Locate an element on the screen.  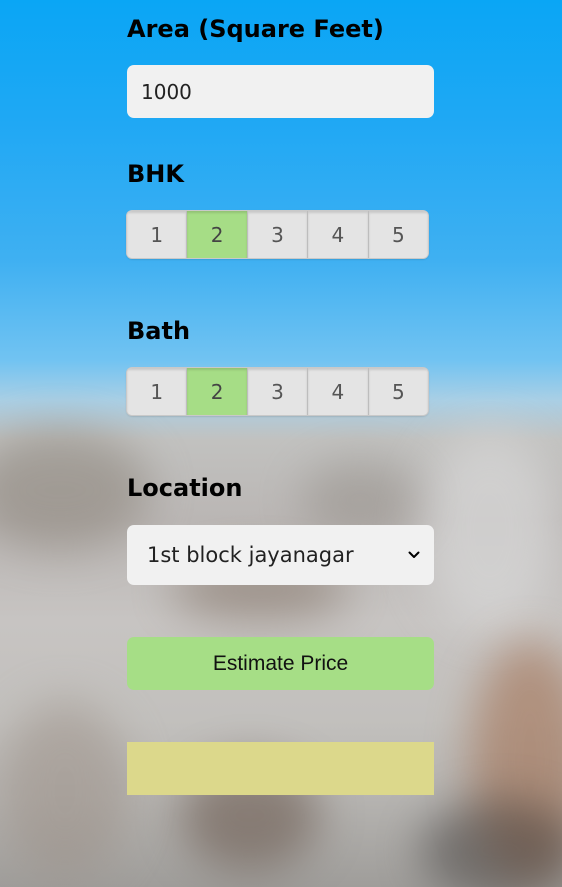
bath-option-1: 1 is located at coordinates (157, 391).